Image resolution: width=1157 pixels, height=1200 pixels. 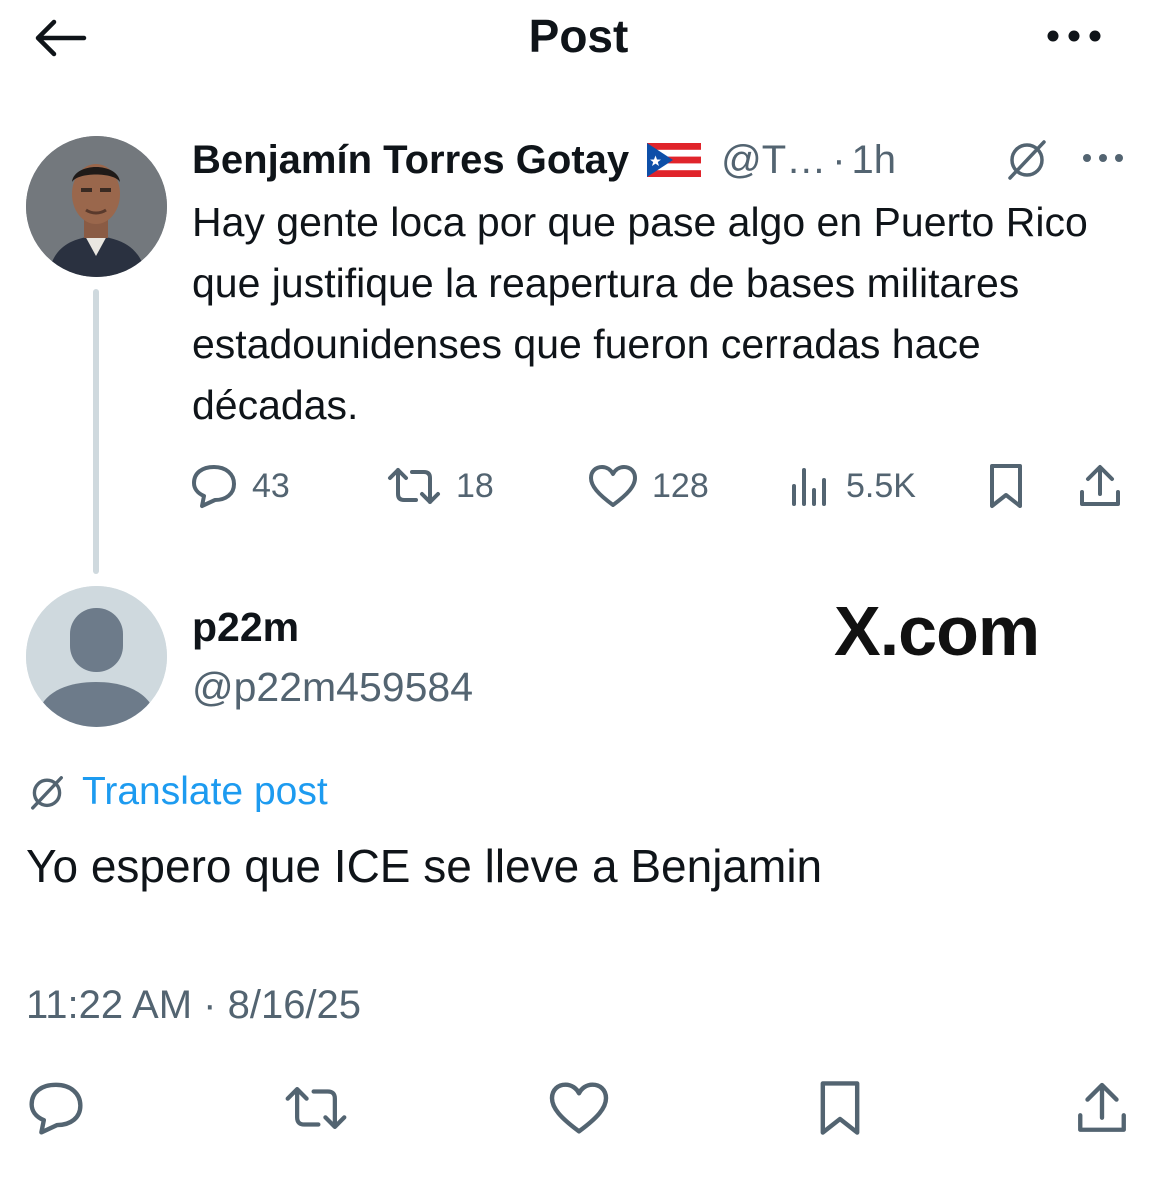 I want to click on author-avatar, so click(x=96, y=206).